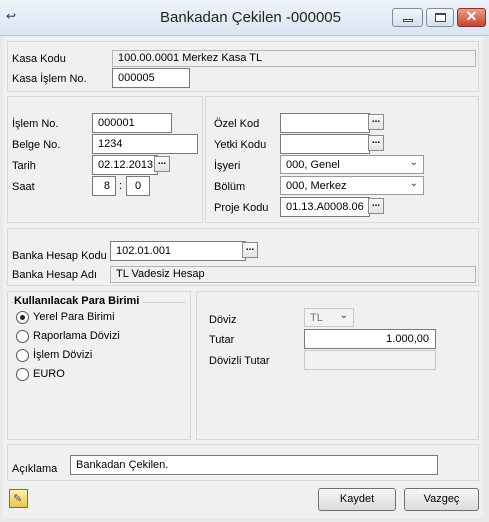 This screenshot has width=489, height=522. Describe the element at coordinates (35, 469) in the screenshot. I see `aciklama-label: Açıklama` at that location.